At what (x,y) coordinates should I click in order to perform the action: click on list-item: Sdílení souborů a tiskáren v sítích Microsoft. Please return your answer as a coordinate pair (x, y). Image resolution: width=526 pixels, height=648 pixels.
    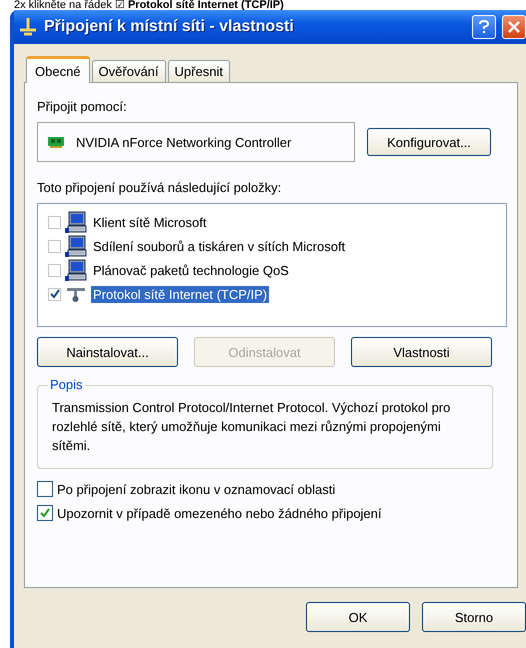
    Looking at the image, I should click on (219, 246).